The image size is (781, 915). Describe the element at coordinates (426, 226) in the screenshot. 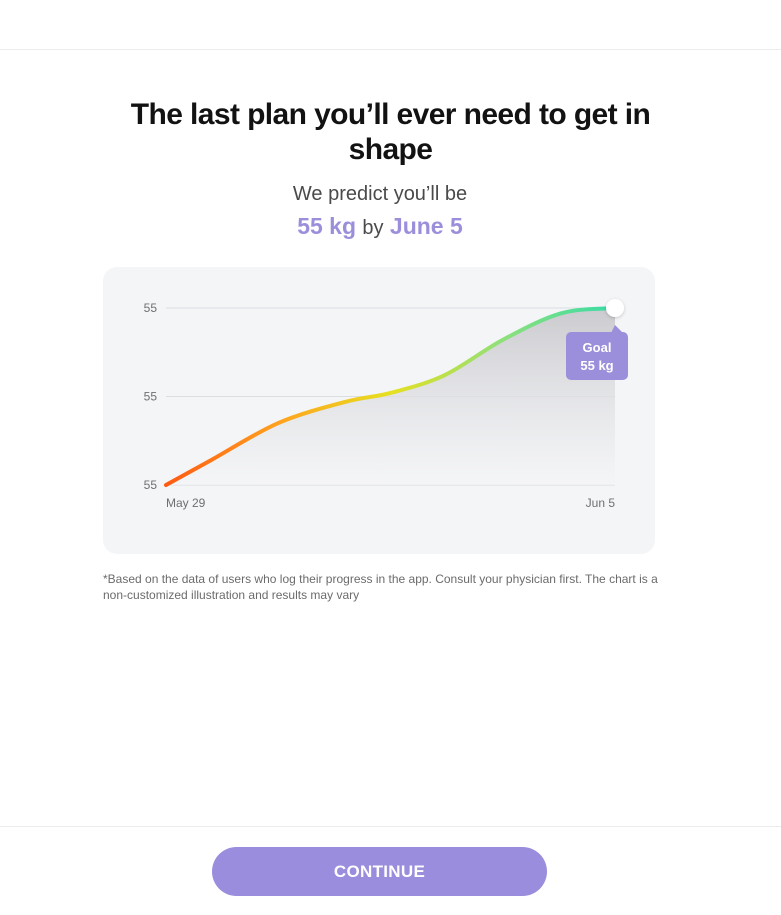

I see `predicted-date: June 5` at that location.